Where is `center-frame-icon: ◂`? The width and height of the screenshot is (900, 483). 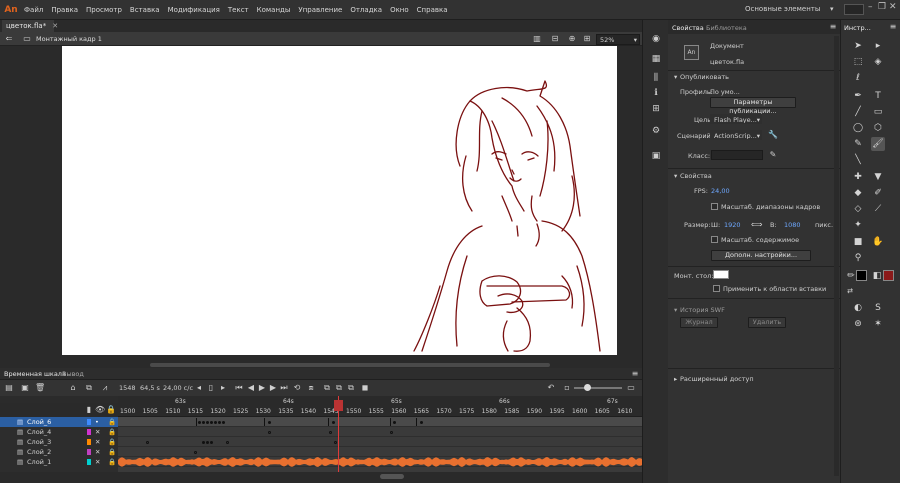 center-frame-icon: ◂ is located at coordinates (199, 388).